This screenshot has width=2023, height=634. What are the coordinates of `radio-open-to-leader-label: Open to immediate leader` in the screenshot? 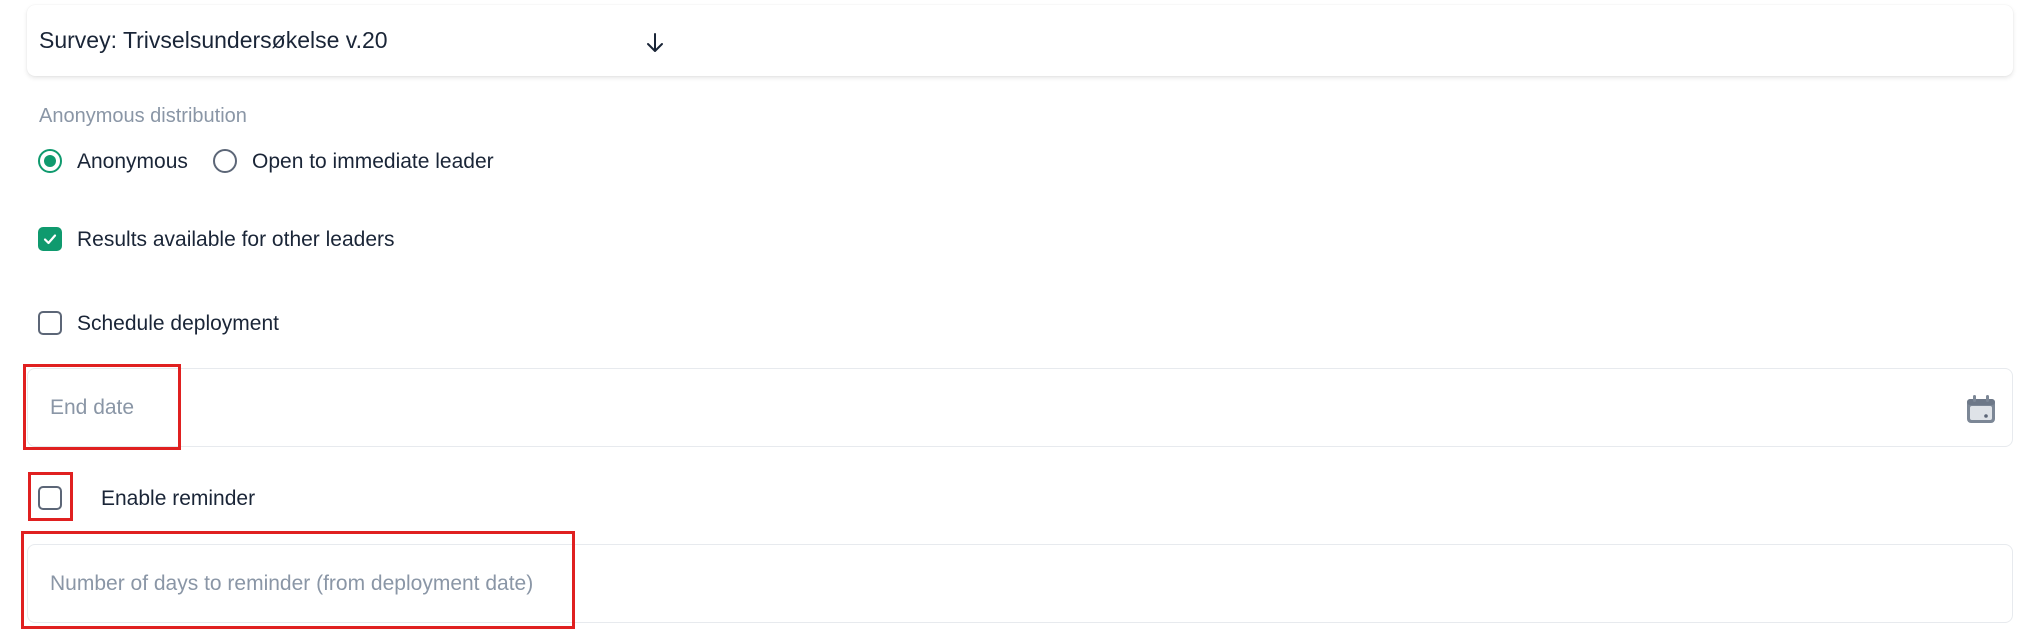 It's located at (373, 161).